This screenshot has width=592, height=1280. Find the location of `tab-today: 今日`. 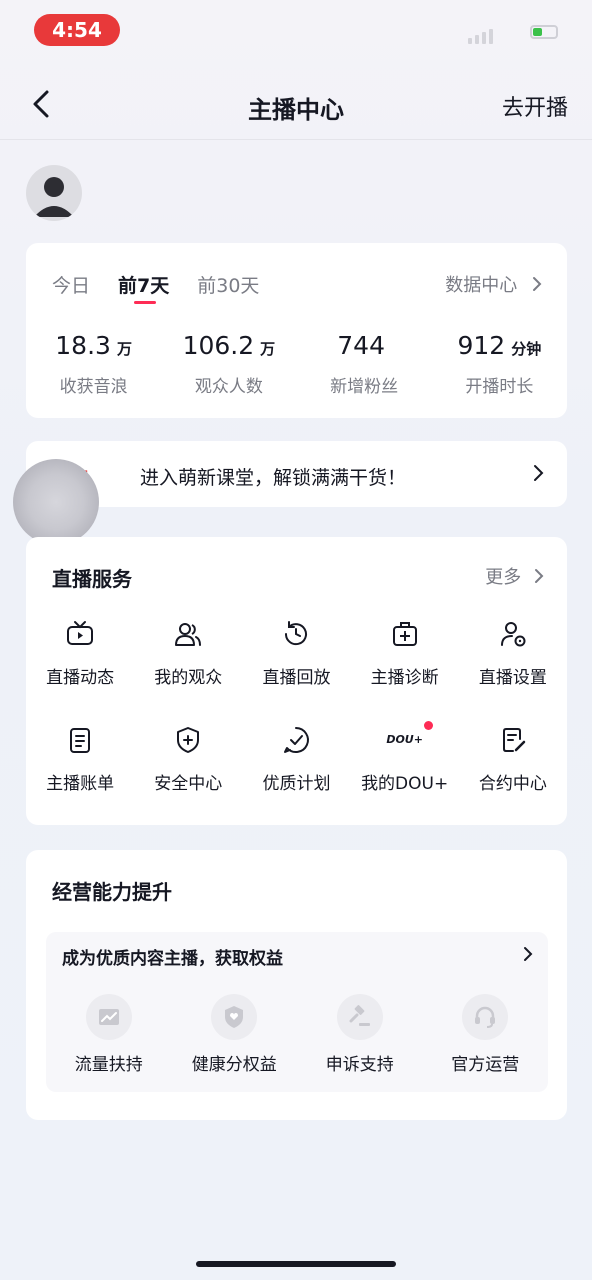

tab-today: 今日 is located at coordinates (71, 284).